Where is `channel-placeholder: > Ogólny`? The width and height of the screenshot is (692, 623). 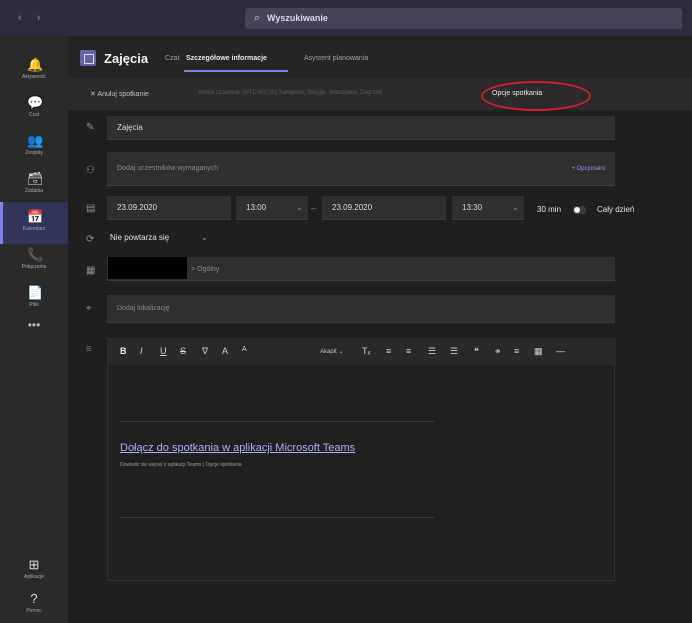
channel-placeholder: > Ogólny is located at coordinates (205, 269).